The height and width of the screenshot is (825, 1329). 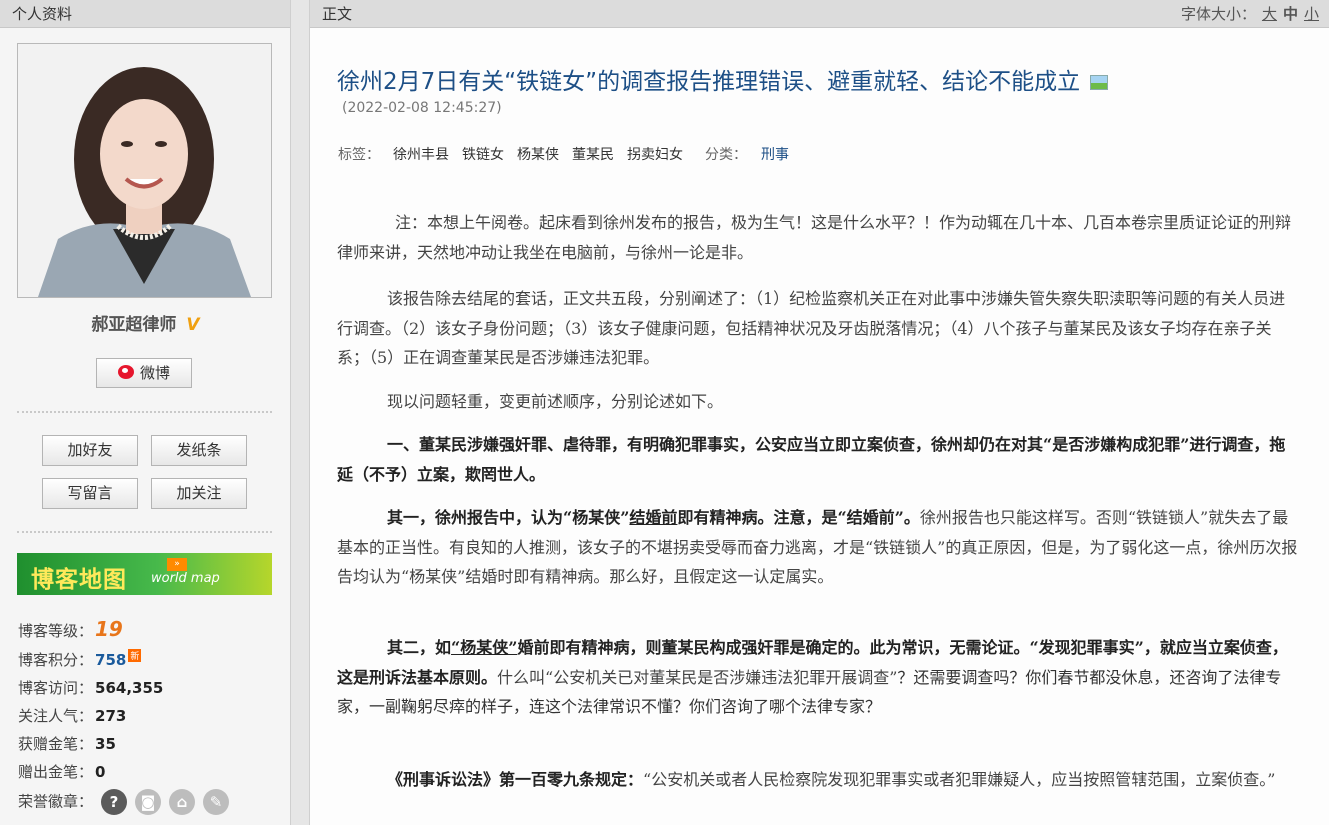 What do you see at coordinates (555, 401) in the screenshot?
I see `article-paragraph: 现以问题轻重，变更前述顺序，分别论述如下。` at bounding box center [555, 401].